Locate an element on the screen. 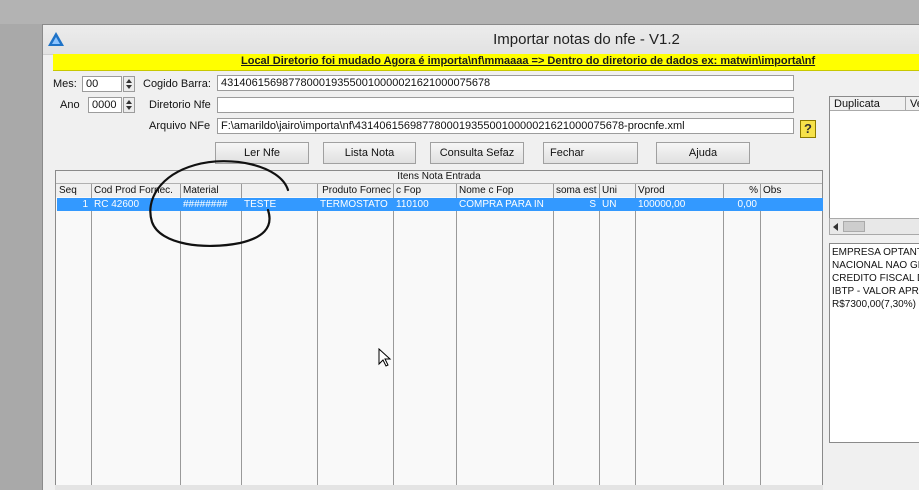 The height and width of the screenshot is (490, 919). help-question-icon: ? is located at coordinates (808, 129).